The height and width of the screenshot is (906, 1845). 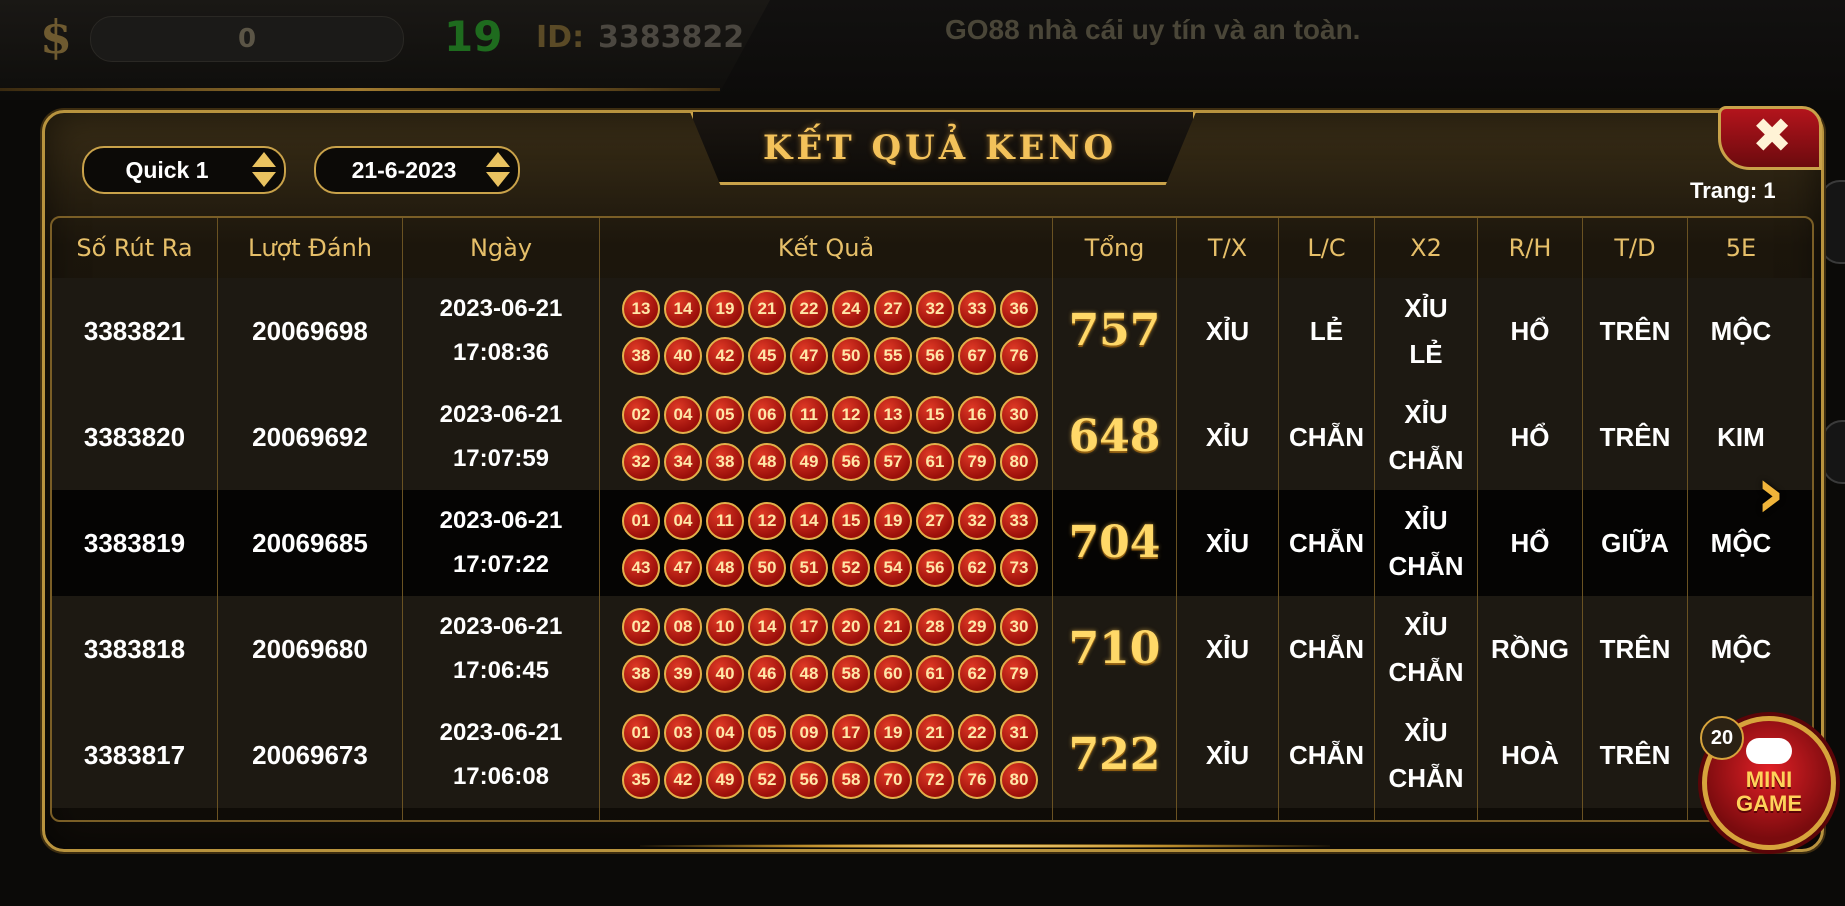 I want to click on result-ball: 47, so click(x=809, y=356).